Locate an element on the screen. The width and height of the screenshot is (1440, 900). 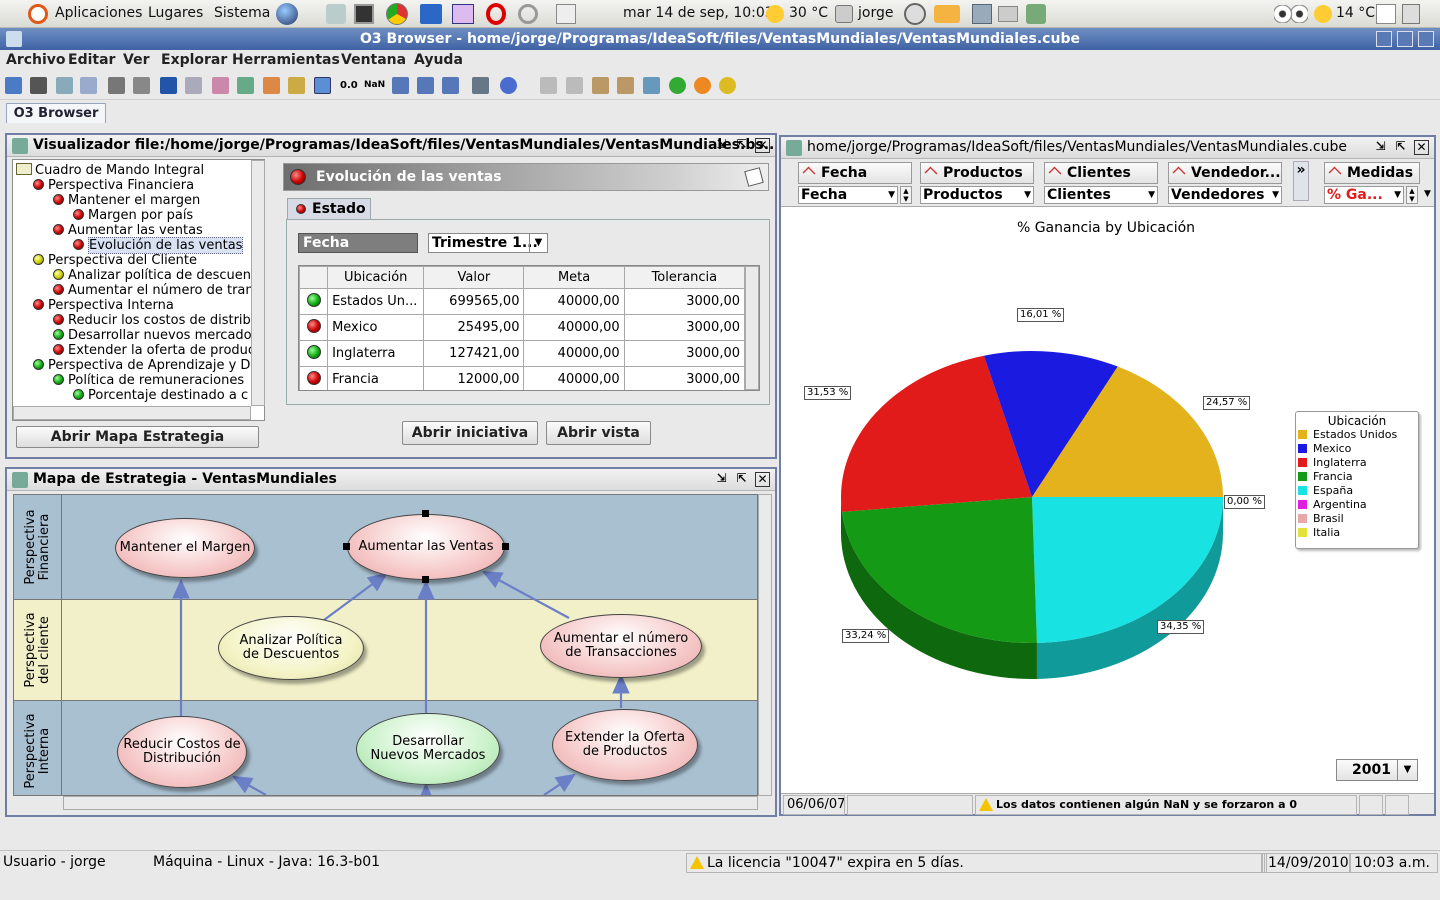
dimension-clientes-select: Clientes ▼ is located at coordinates (1101, 195).